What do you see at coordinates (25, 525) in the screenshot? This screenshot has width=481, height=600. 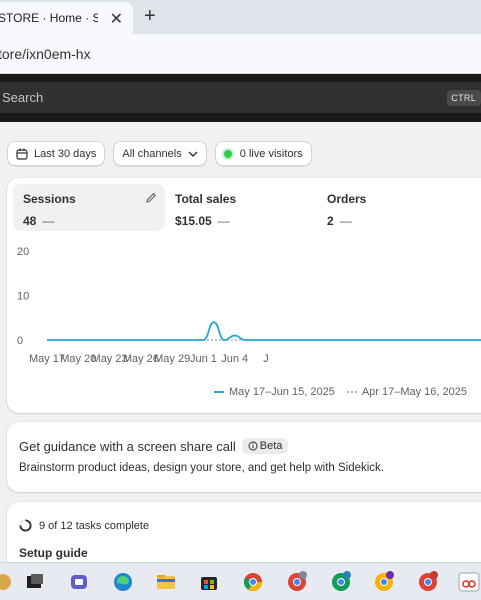 I see `progress-ring-icon` at bounding box center [25, 525].